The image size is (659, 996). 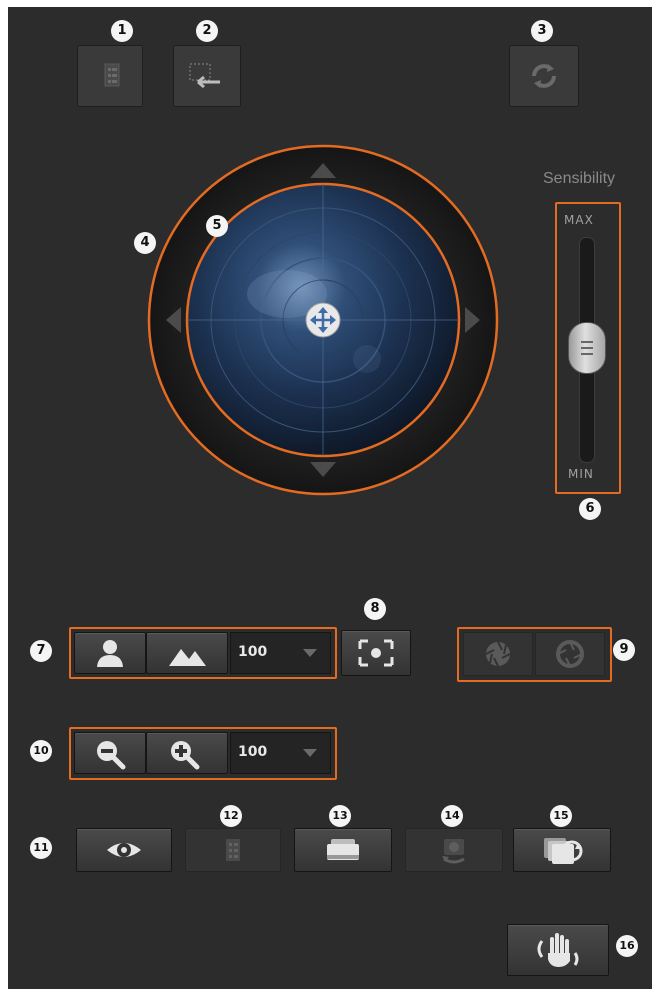 What do you see at coordinates (204, 76) in the screenshot?
I see `return-icon` at bounding box center [204, 76].